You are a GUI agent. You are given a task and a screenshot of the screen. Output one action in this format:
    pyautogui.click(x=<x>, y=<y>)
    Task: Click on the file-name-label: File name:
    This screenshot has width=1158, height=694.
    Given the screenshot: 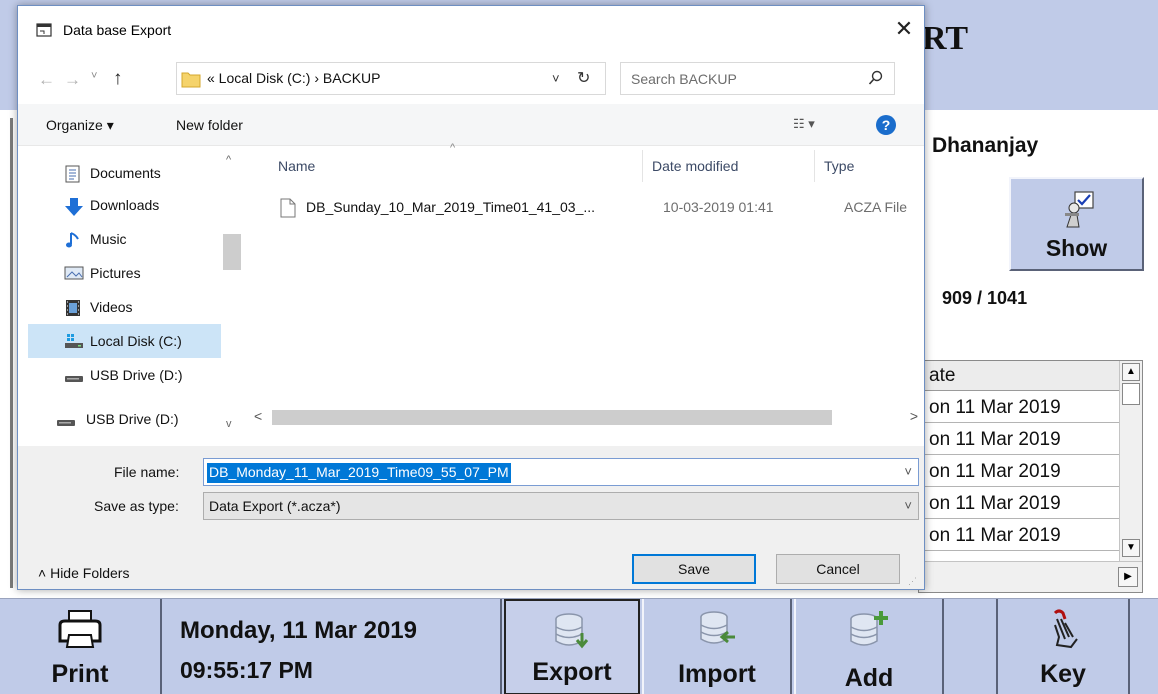 What is the action you would take?
    pyautogui.click(x=147, y=472)
    